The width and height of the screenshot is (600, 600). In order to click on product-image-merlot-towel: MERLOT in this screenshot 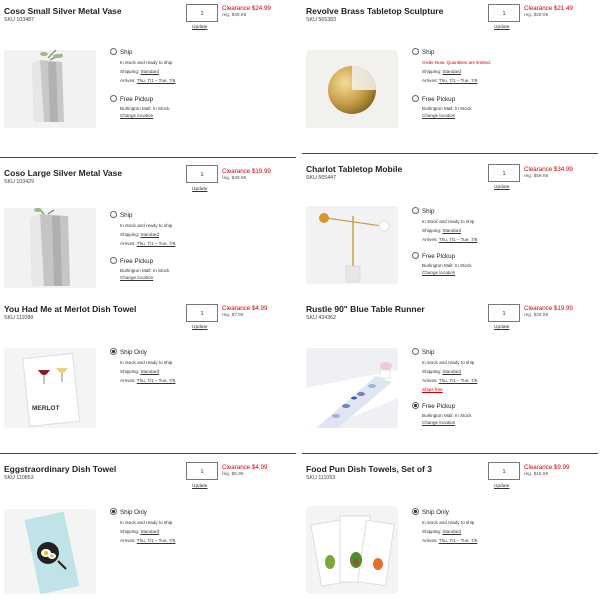, I will do `click(50, 388)`.